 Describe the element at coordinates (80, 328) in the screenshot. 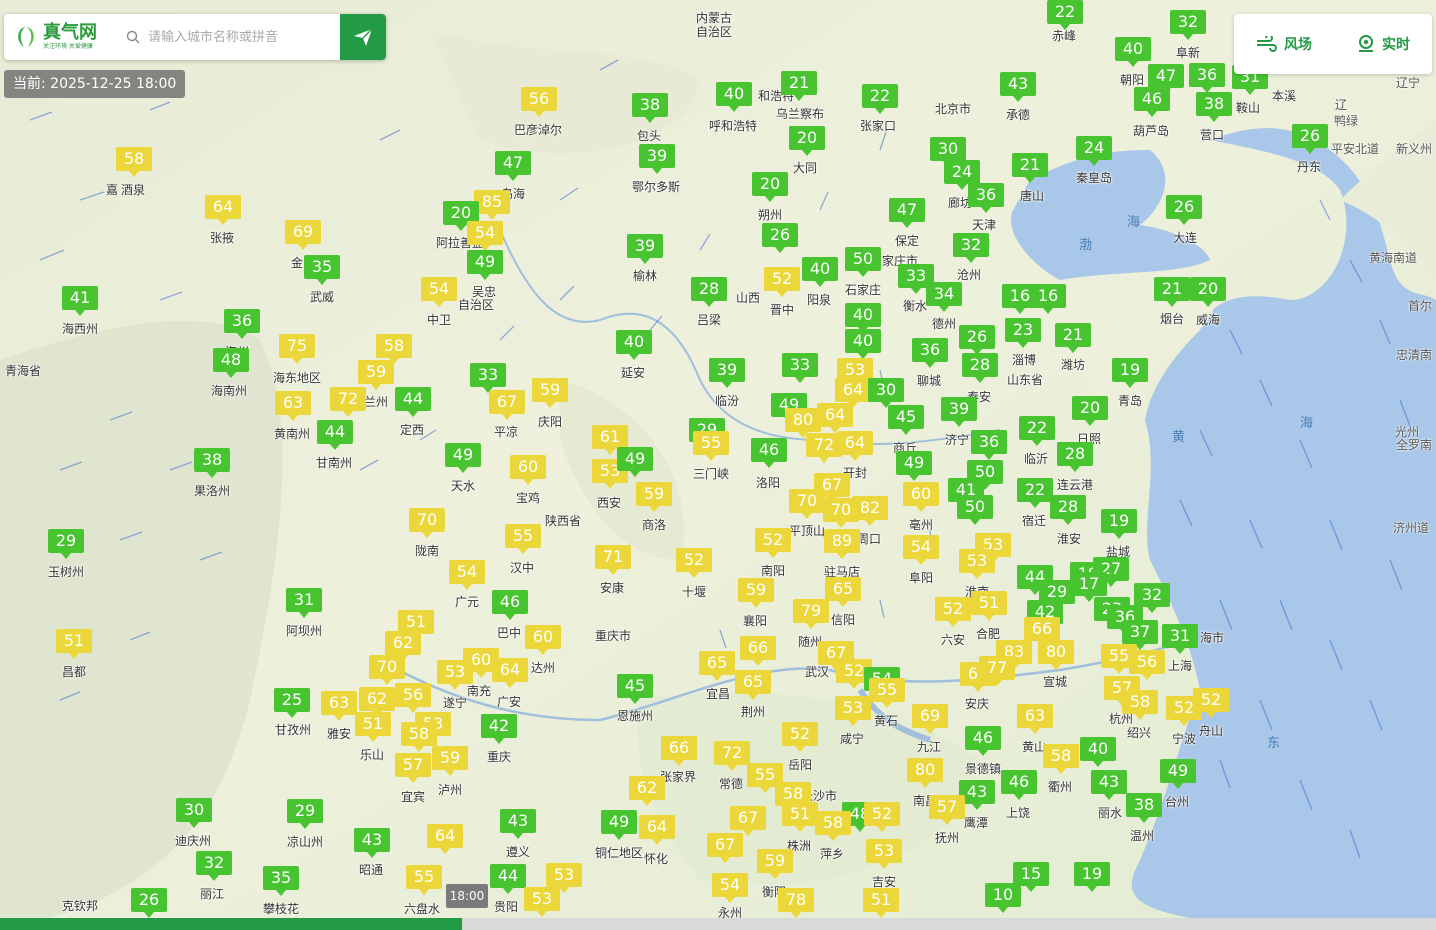

I see `city-label: 海西州` at that location.